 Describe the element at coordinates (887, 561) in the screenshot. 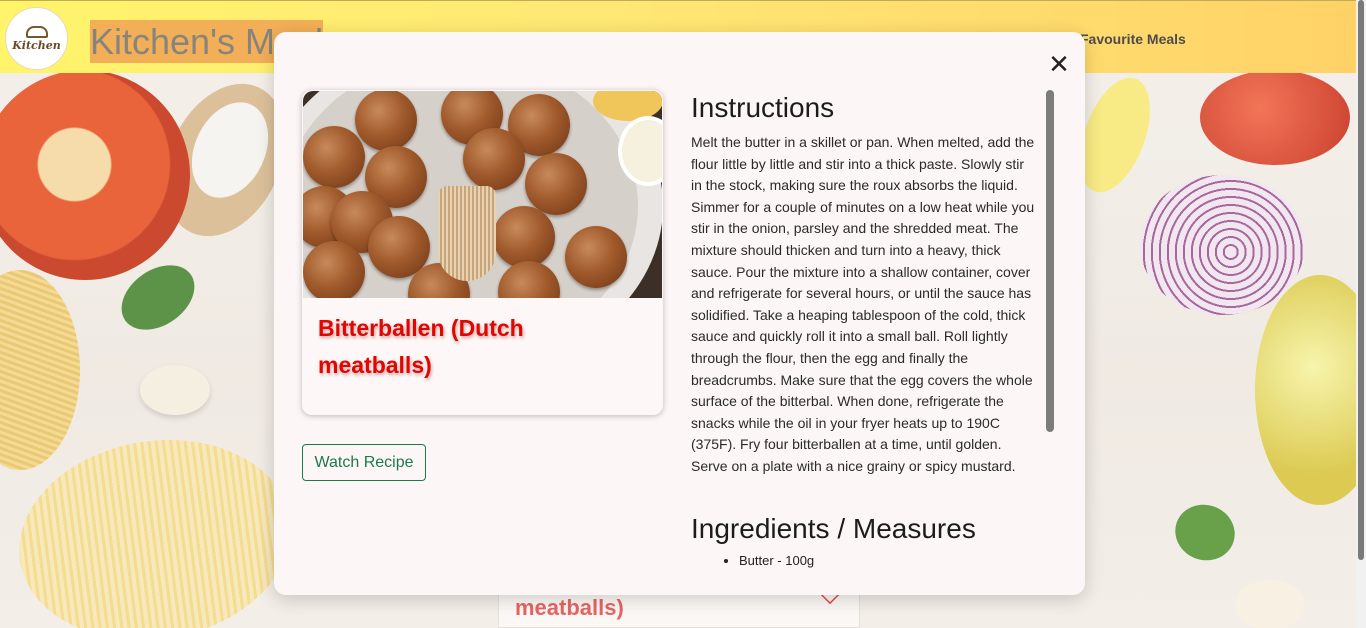

I see `ingredient-item: Butter - 100g` at that location.